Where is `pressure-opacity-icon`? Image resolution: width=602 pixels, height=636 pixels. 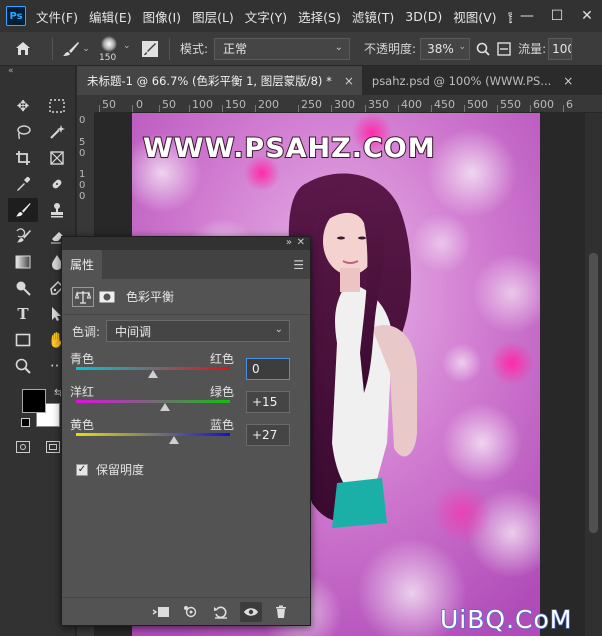
pressure-opacity-icon is located at coordinates (483, 49).